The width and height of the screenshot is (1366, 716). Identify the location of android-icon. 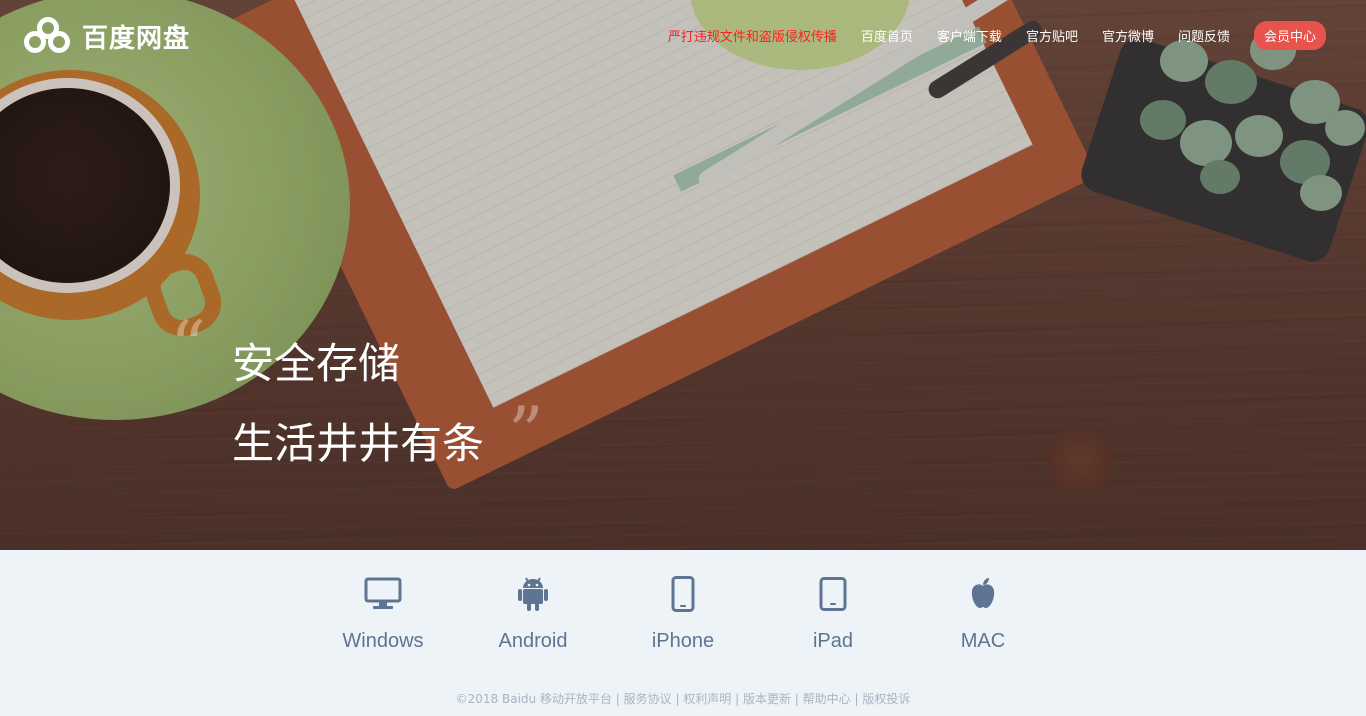
(533, 594).